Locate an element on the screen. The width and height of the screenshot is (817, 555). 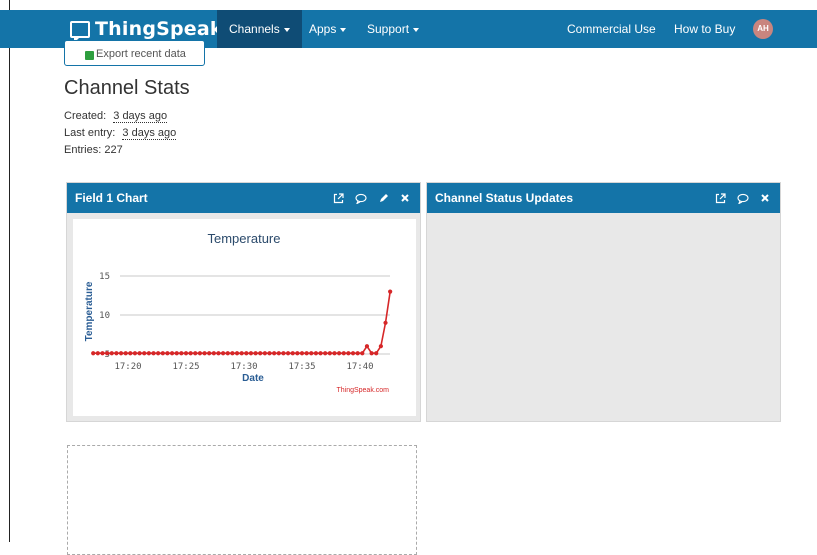
add-widget-placeholder is located at coordinates (242, 500).